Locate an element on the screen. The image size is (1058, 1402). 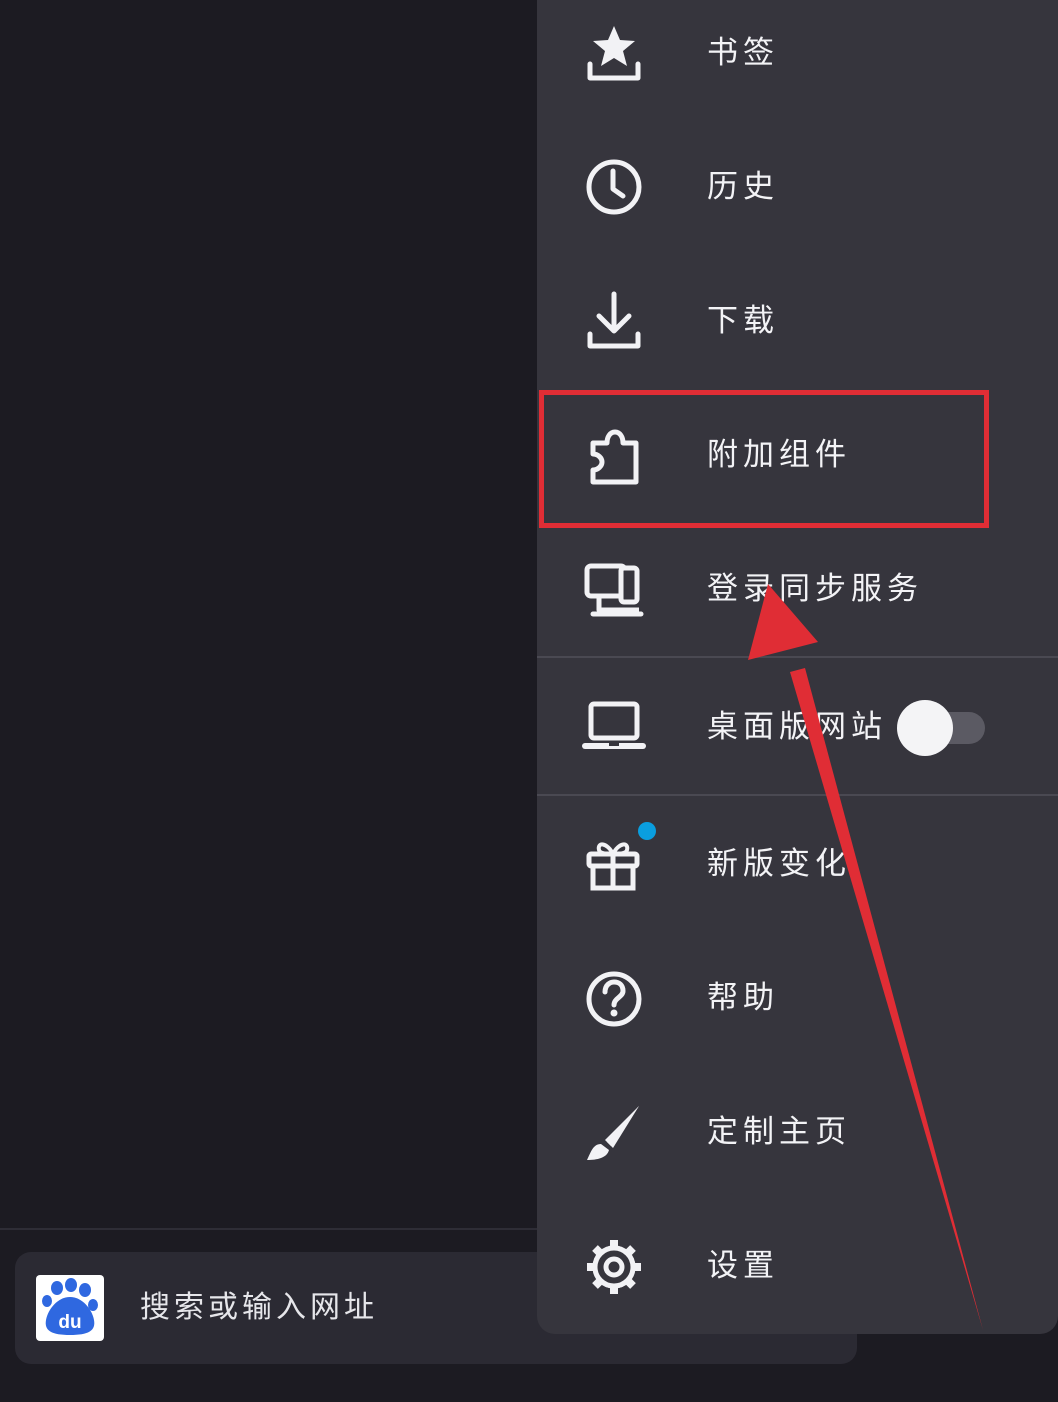
menu-item-label: 书签 is located at coordinates (743, 53).